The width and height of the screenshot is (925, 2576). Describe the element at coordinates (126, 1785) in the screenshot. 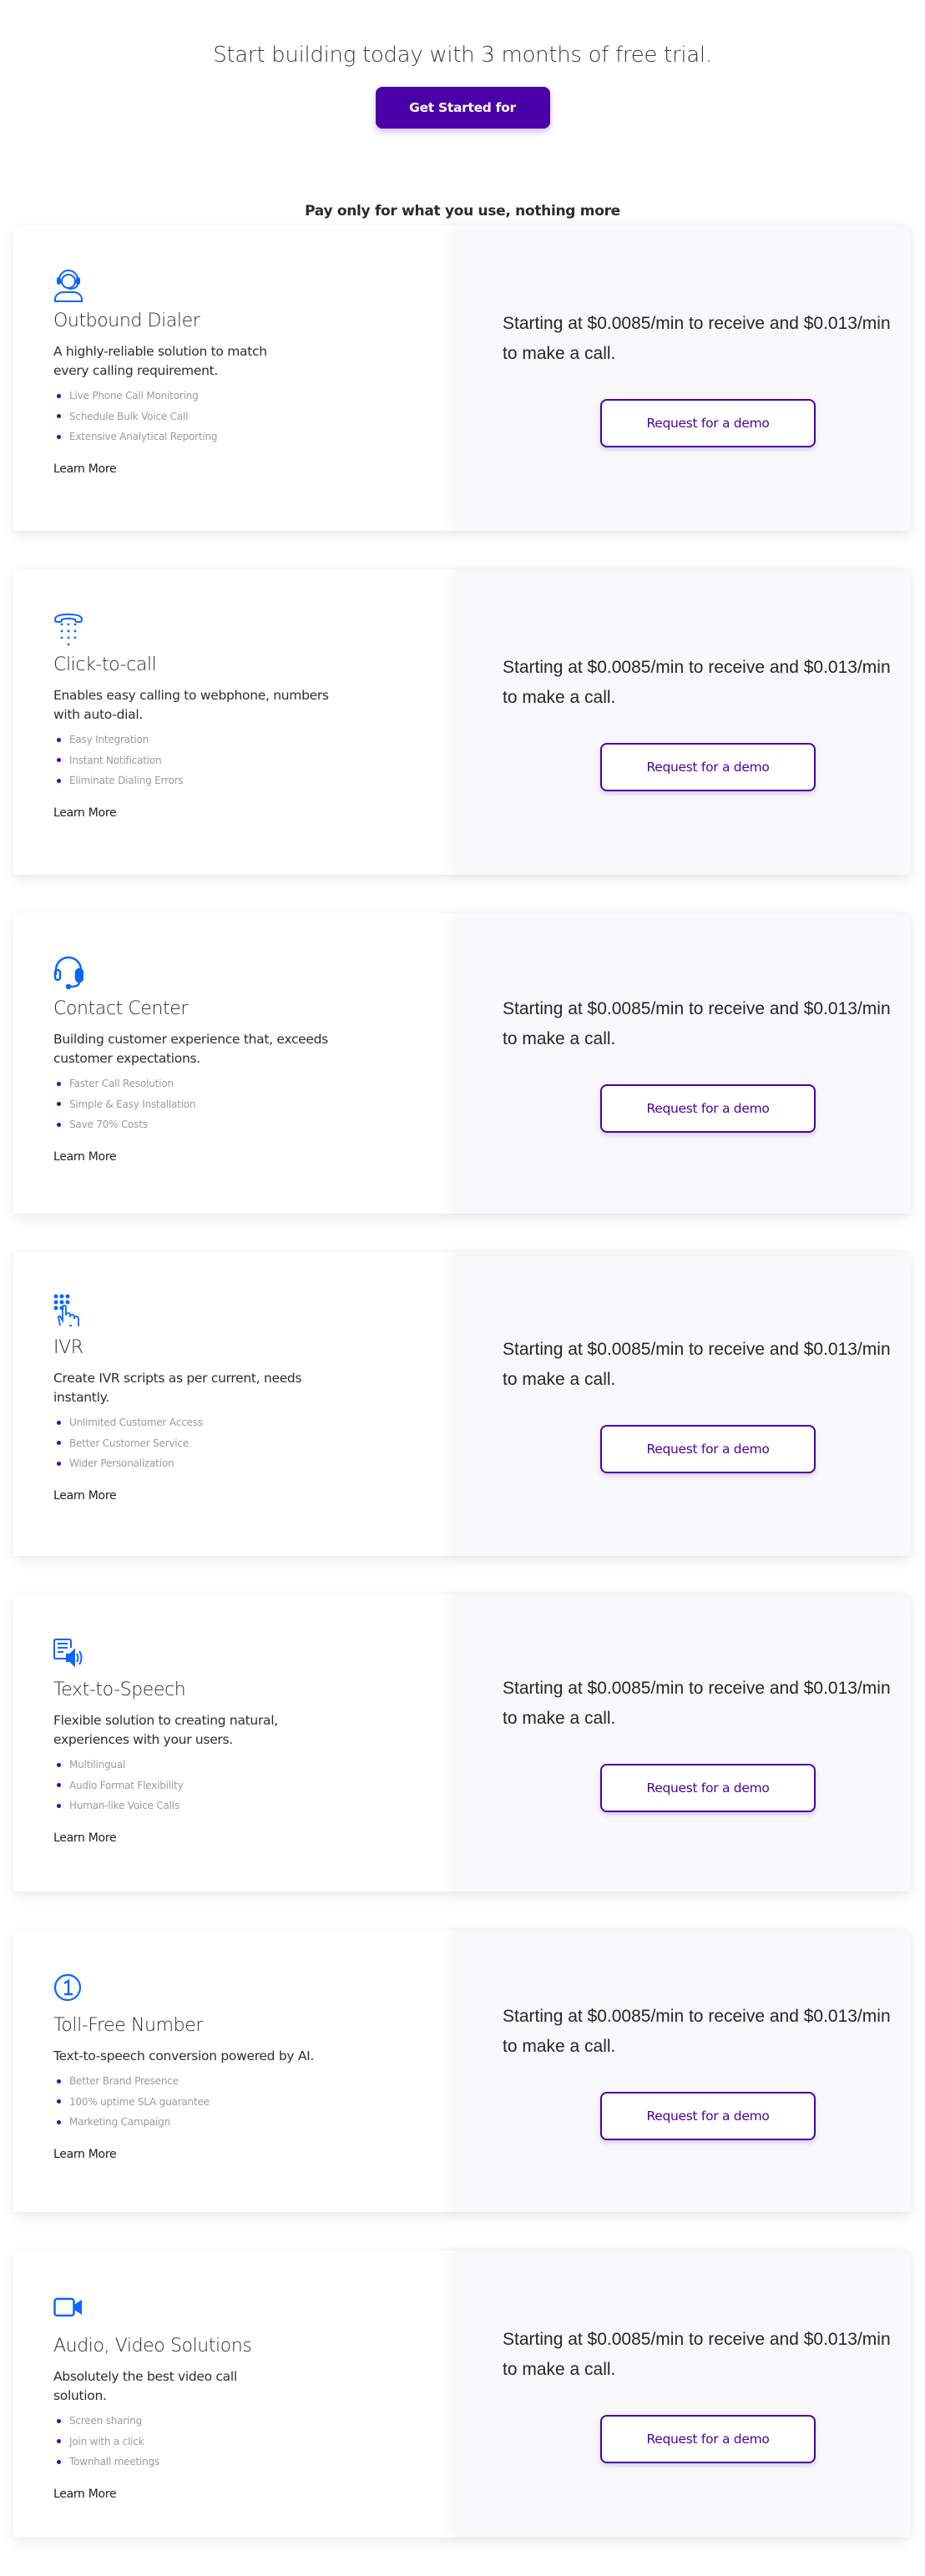

I see `feature-text: Audio Format Flexibility` at that location.